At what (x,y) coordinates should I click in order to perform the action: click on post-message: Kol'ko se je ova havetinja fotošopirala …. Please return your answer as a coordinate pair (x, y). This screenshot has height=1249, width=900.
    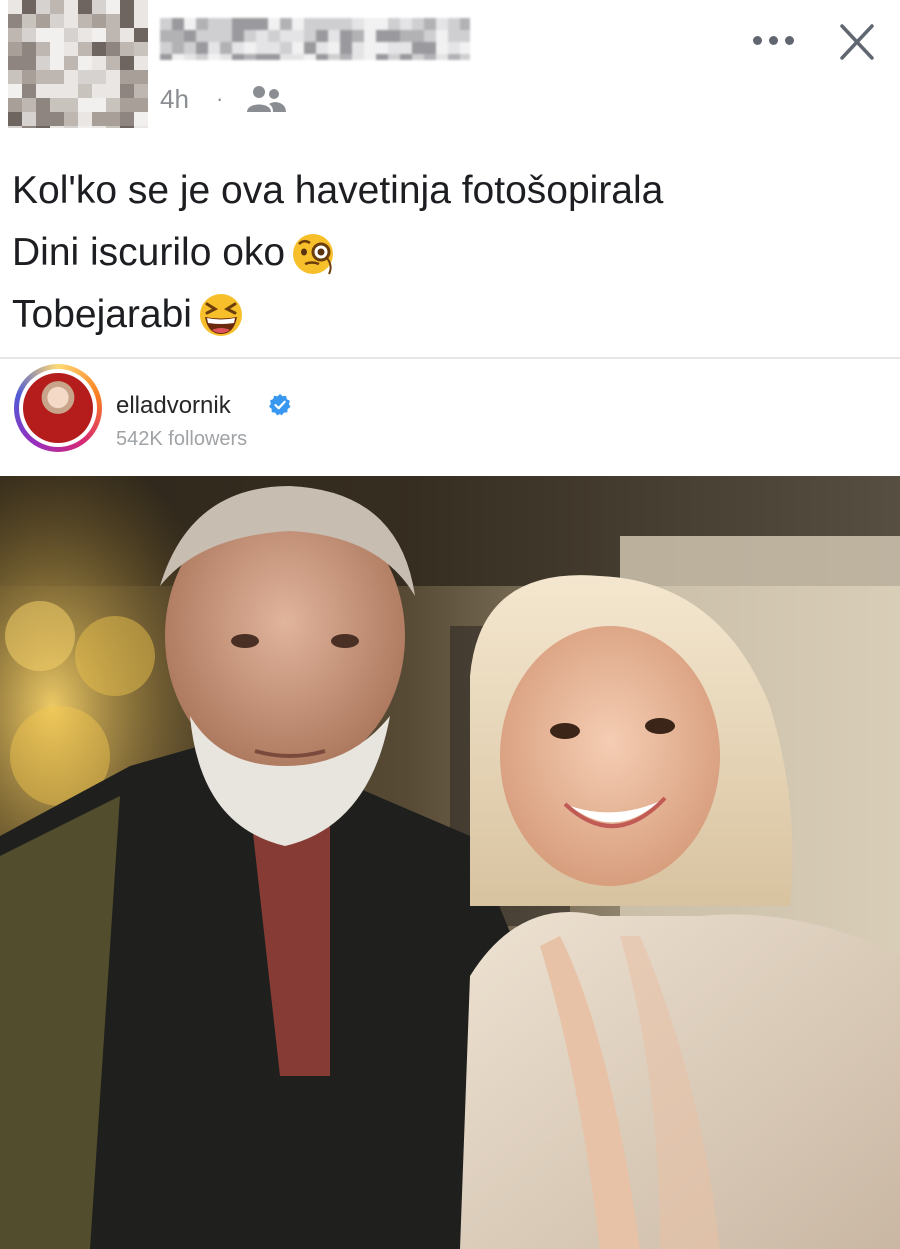
    Looking at the image, I should click on (452, 253).